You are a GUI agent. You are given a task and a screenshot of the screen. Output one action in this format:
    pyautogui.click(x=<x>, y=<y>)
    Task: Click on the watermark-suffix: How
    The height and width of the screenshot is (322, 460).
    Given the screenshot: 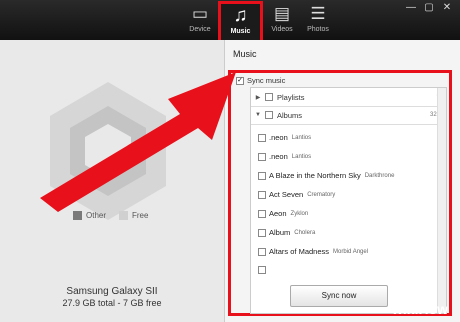 What is the action you would take?
    pyautogui.click(x=433, y=309)
    